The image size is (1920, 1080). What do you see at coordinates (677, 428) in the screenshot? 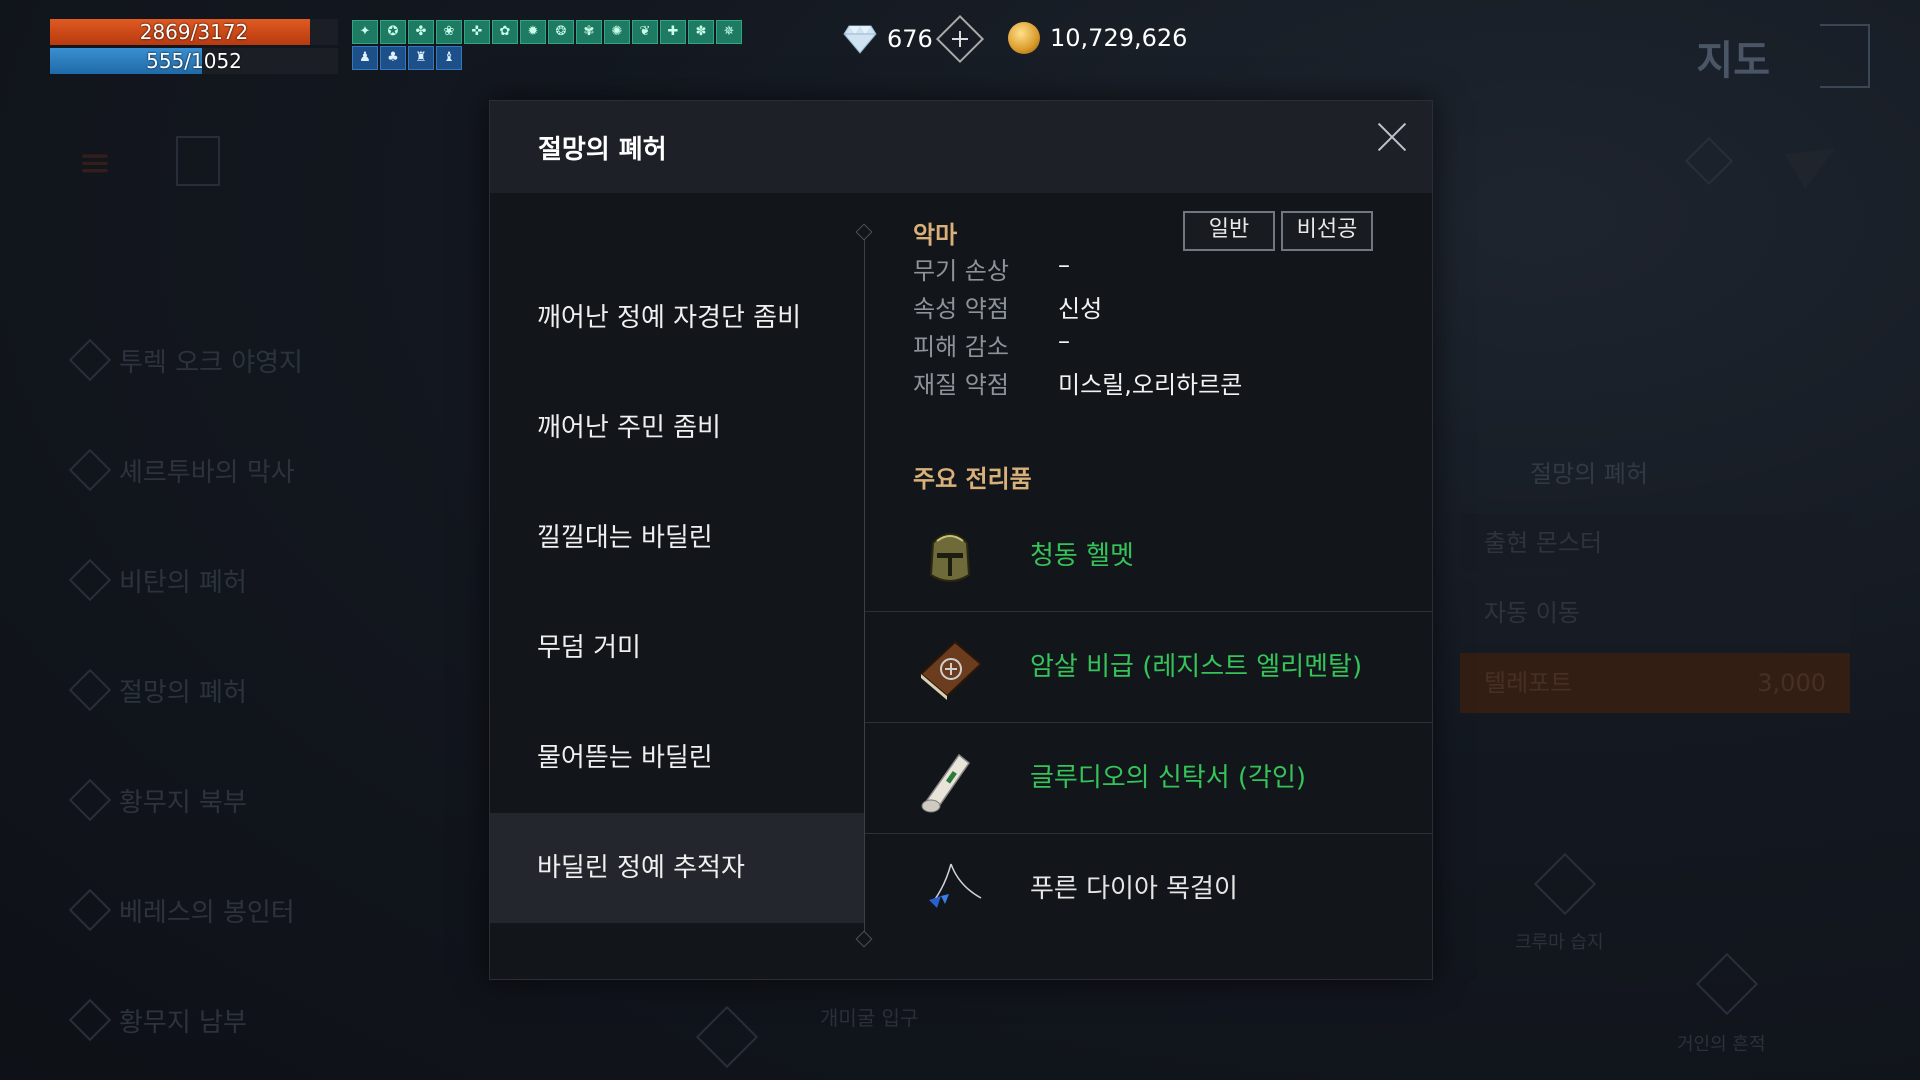
I see `monster-list-item: 깨어난 주민 좀비` at bounding box center [677, 428].